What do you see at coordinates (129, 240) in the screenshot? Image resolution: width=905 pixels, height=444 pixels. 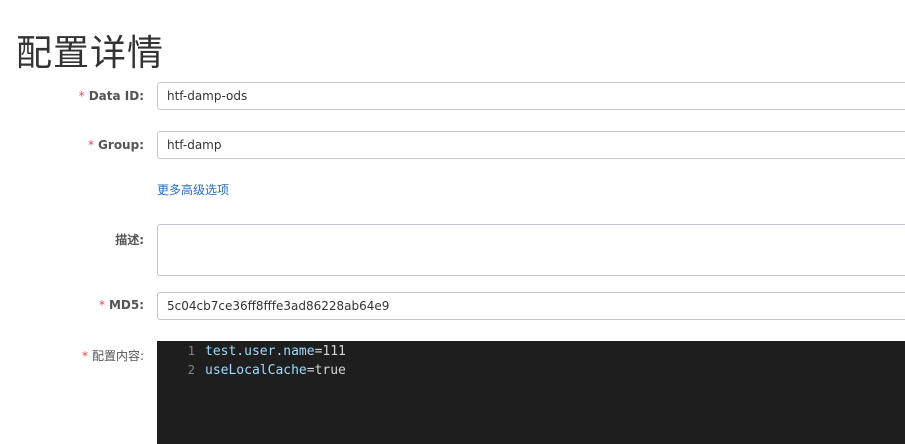 I see `description-label: 描述:` at bounding box center [129, 240].